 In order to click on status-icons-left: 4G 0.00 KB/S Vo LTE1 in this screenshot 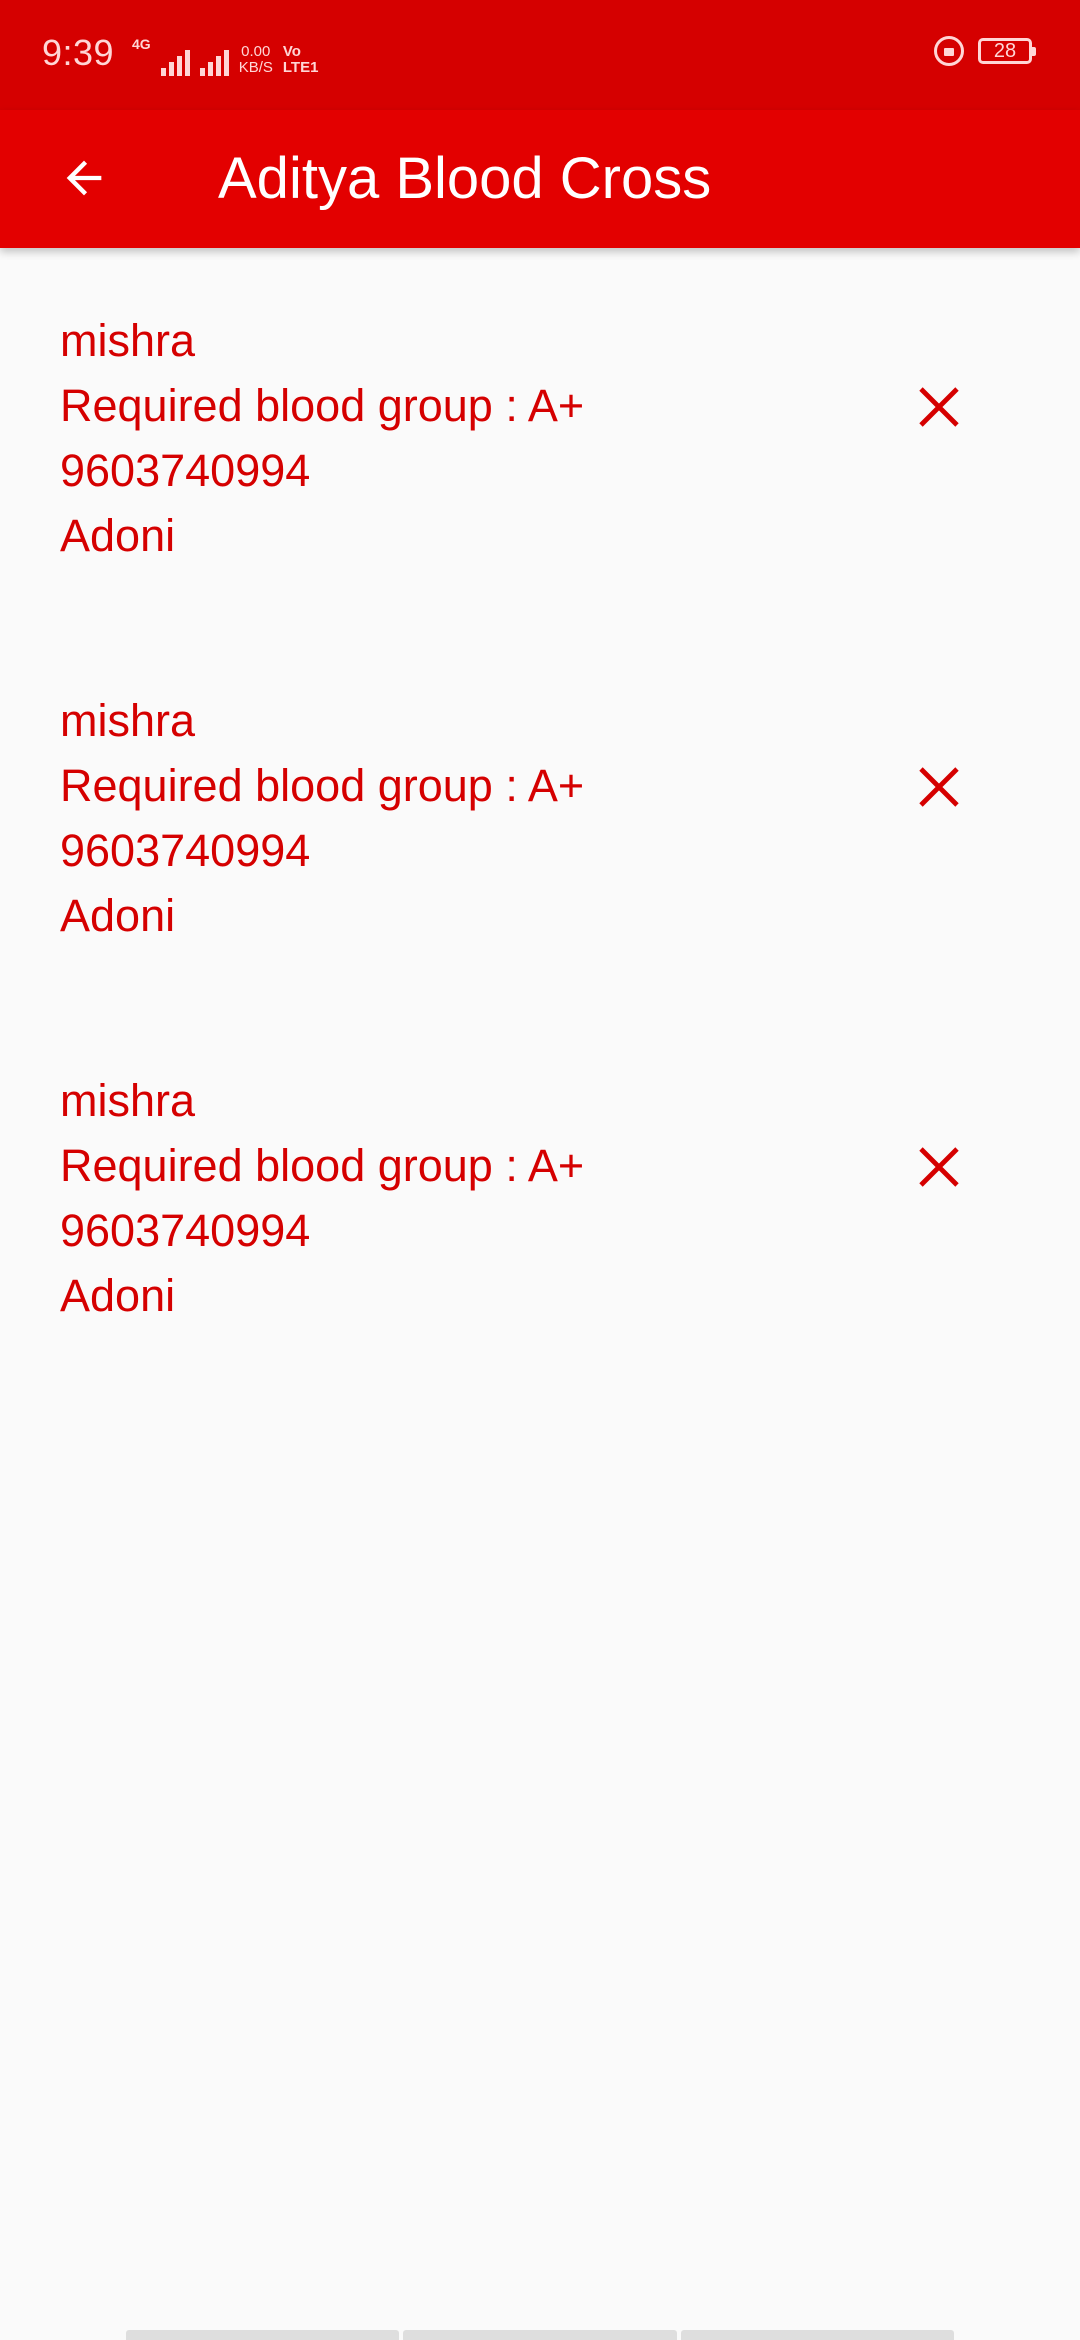, I will do `click(225, 56)`.